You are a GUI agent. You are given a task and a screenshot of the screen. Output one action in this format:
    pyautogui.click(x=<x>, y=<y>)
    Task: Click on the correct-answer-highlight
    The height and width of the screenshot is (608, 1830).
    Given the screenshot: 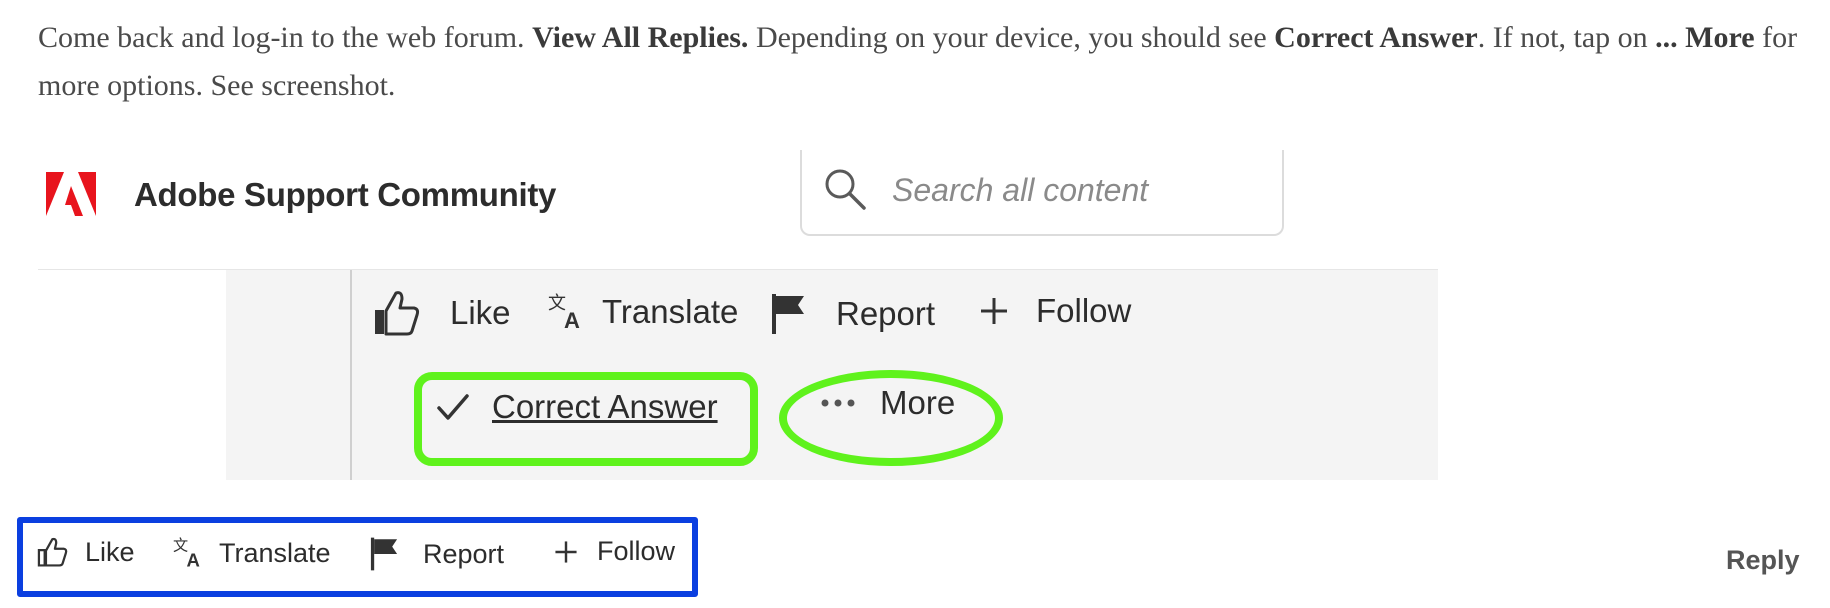 What is the action you would take?
    pyautogui.click(x=586, y=419)
    